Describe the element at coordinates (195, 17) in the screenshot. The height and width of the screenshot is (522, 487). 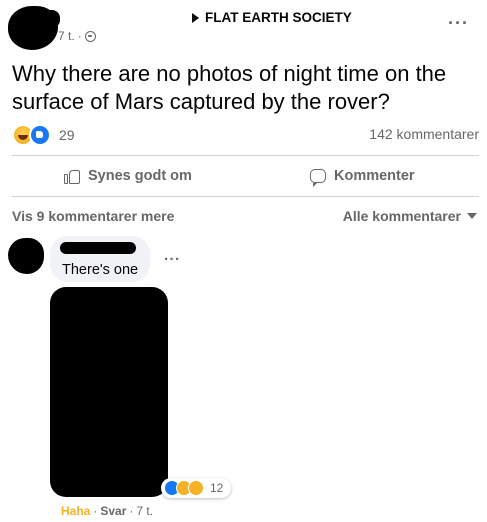
I see `play-triangle-icon` at that location.